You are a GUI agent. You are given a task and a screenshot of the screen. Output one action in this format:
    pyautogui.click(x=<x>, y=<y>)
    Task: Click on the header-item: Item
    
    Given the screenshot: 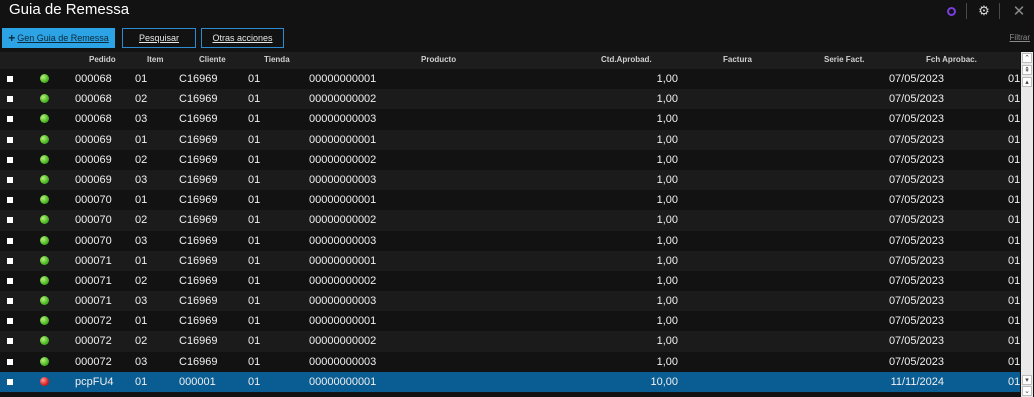 What is the action you would take?
    pyautogui.click(x=155, y=59)
    